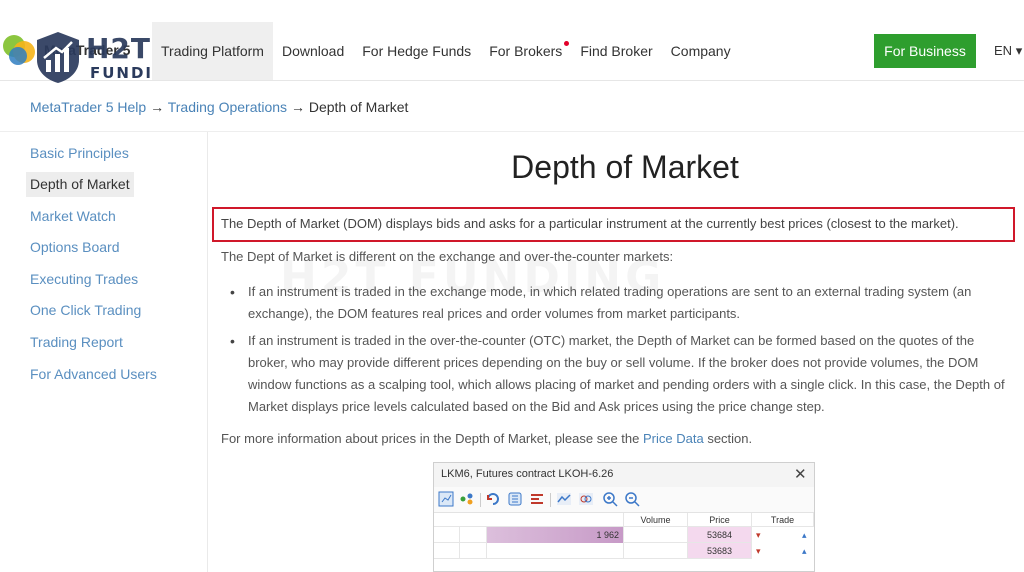 This screenshot has height=572, width=1024. What do you see at coordinates (467, 499) in the screenshot?
I see `dots-icon` at bounding box center [467, 499].